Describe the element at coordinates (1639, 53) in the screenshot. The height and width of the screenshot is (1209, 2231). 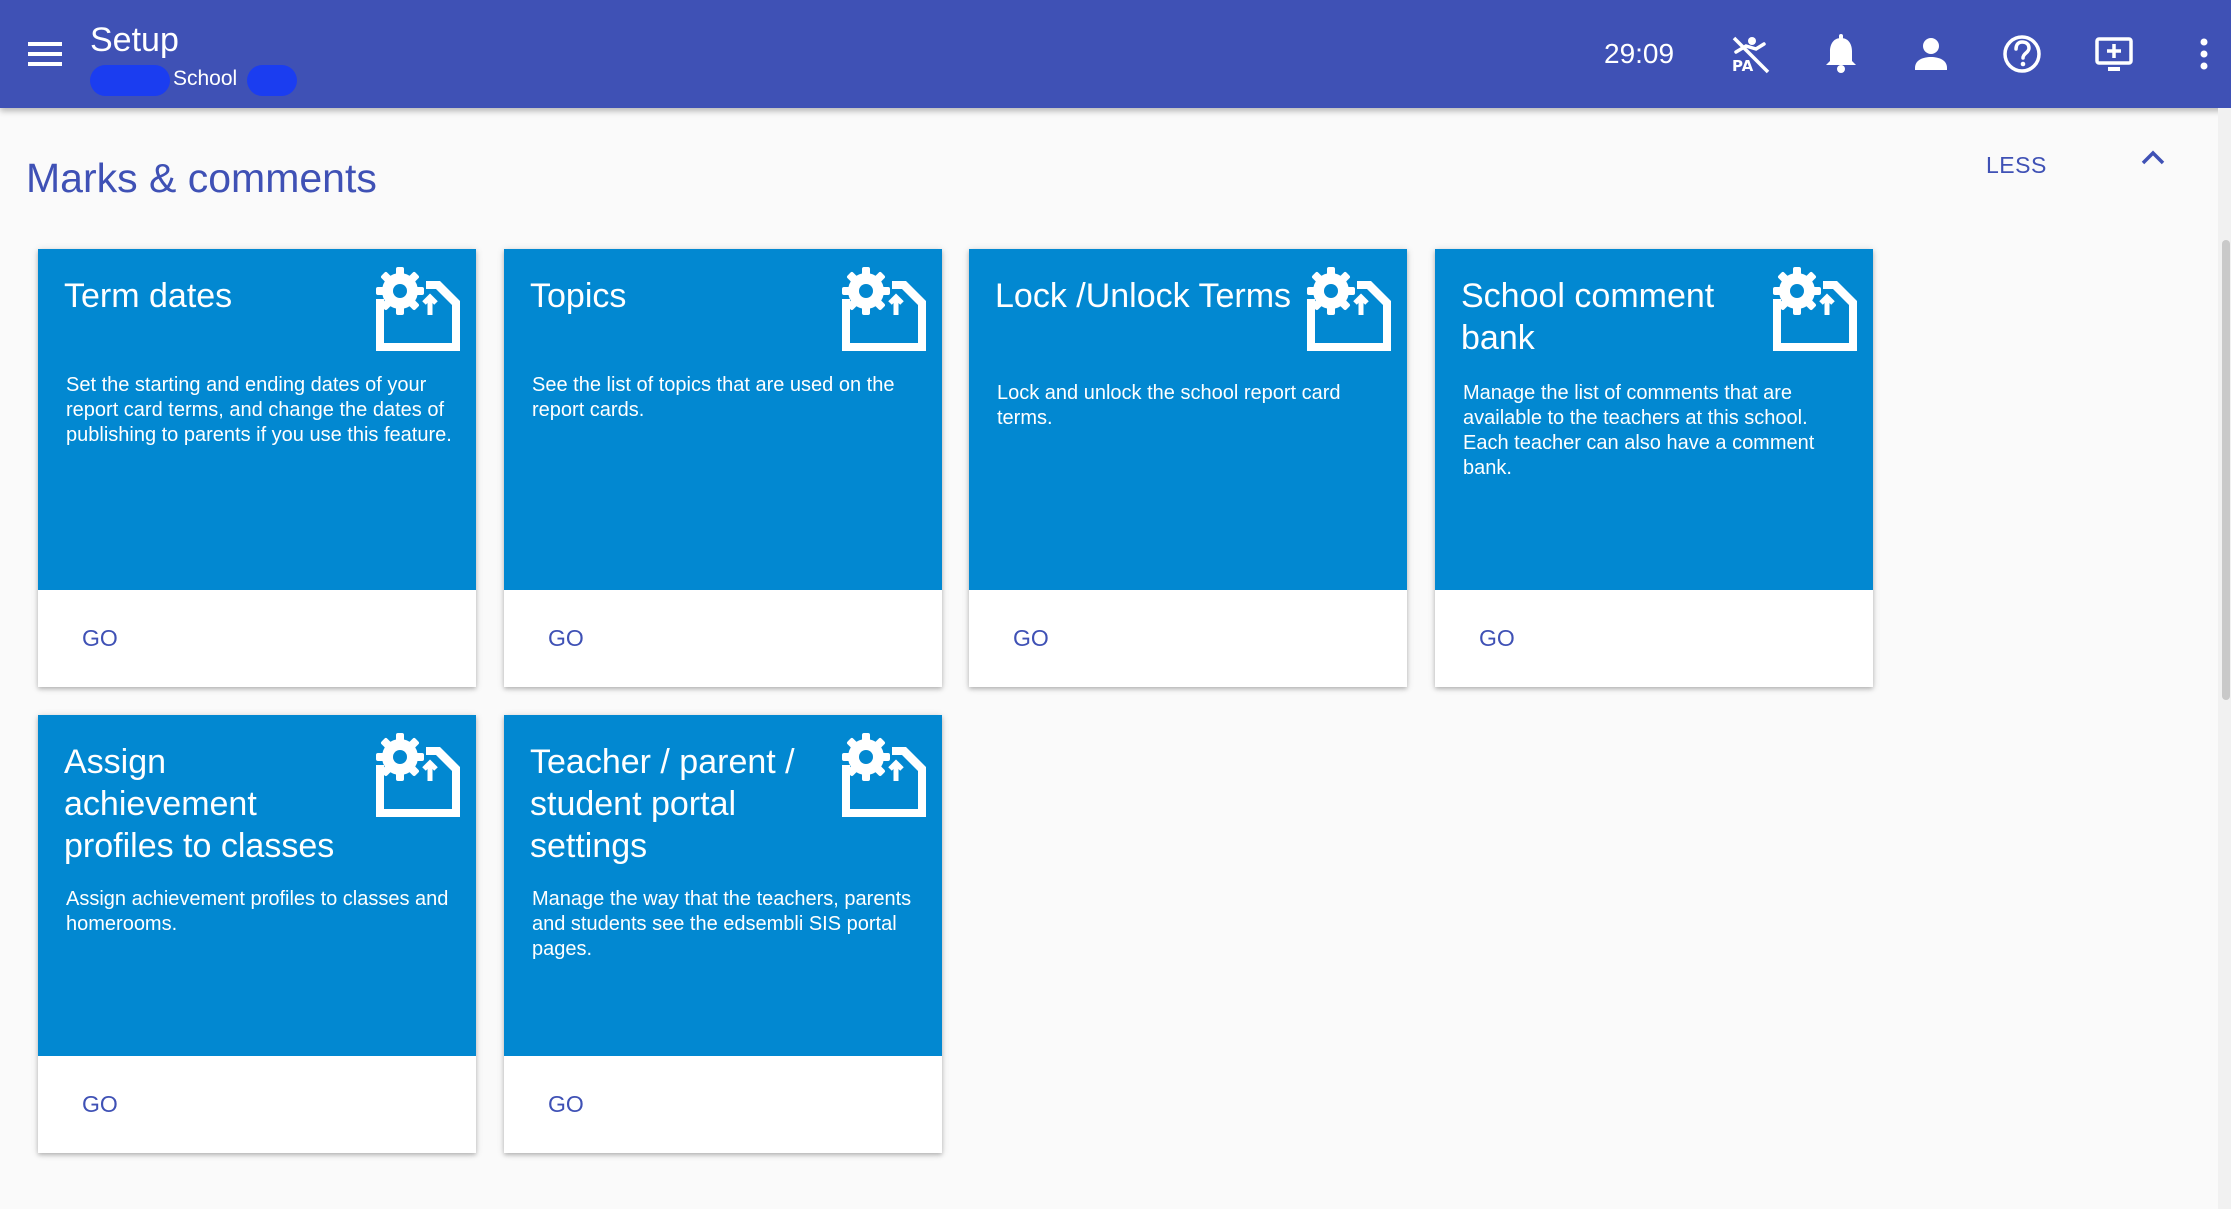
I see `session-timer: 29:09` at that location.